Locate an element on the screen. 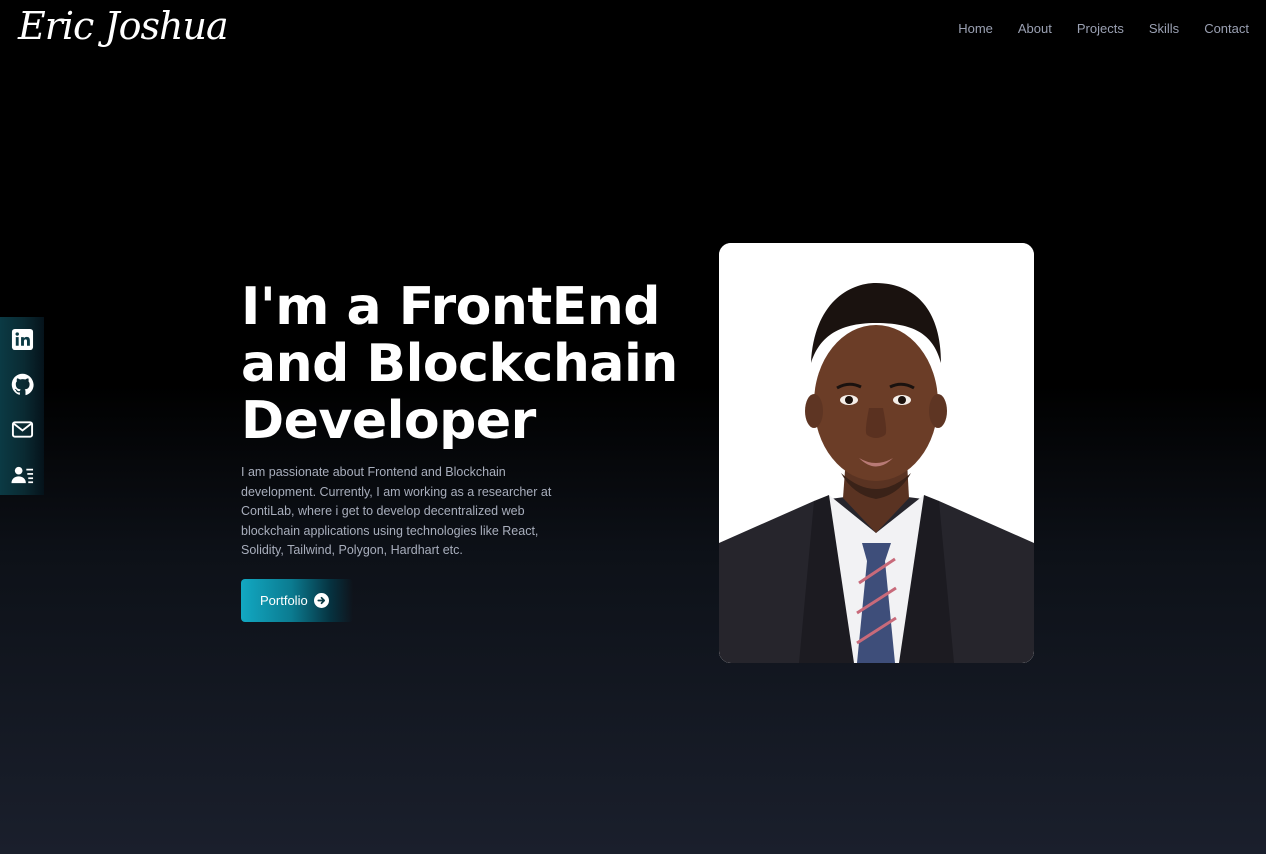 The height and width of the screenshot is (854, 1266). hero-title-line: Developer is located at coordinates (388, 421).